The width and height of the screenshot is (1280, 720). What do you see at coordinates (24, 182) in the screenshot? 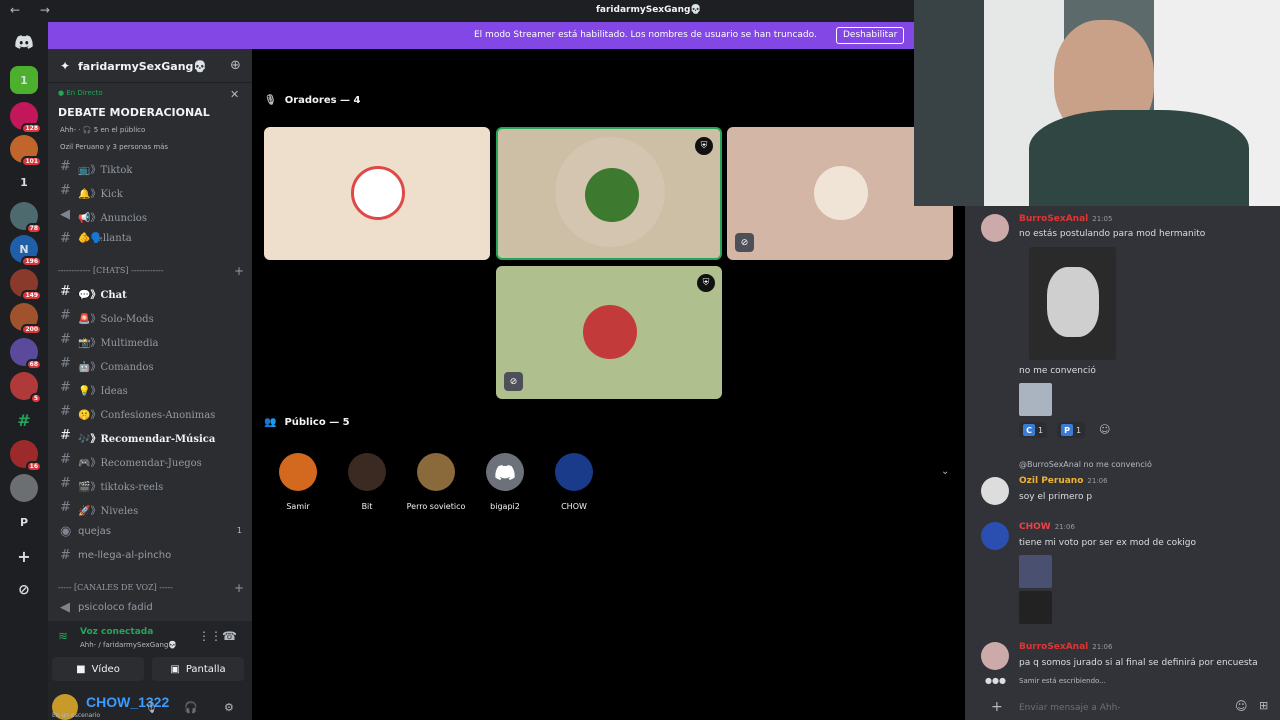
I see `server-icon: 1` at bounding box center [24, 182].